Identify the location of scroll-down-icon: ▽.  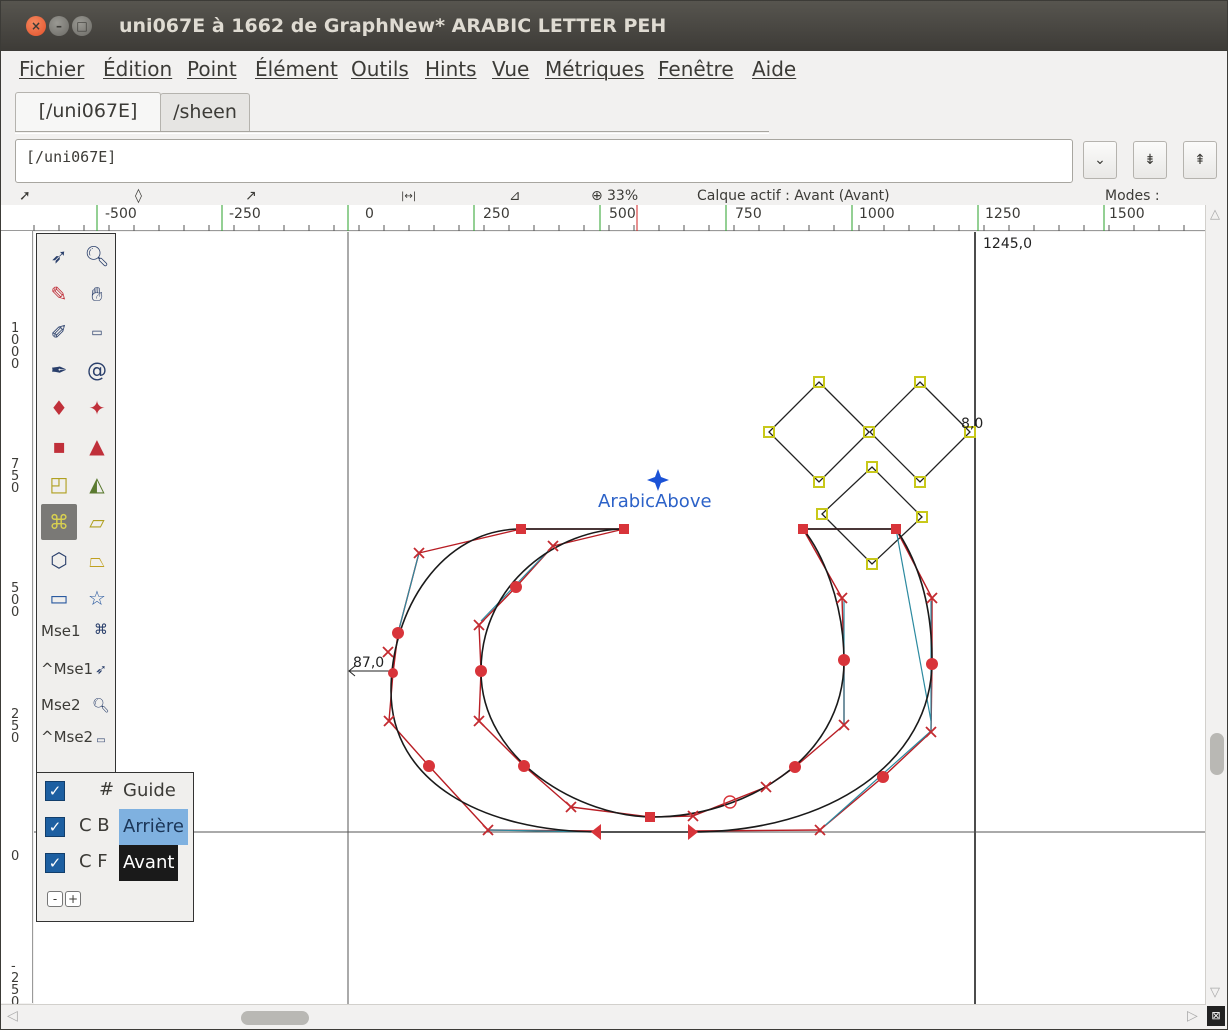
(1215, 992).